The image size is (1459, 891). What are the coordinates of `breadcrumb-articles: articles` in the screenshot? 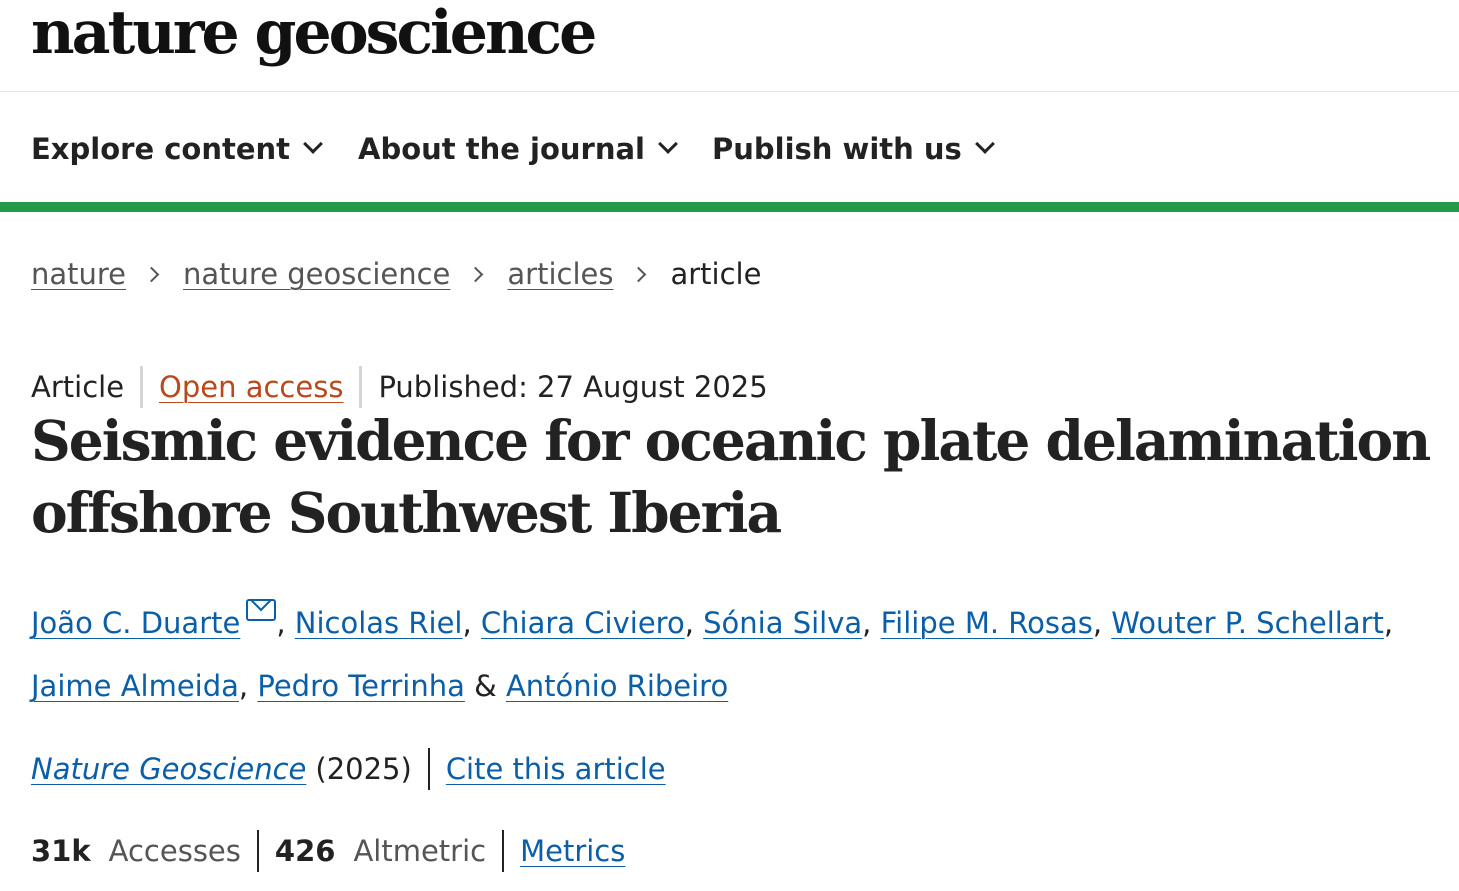 It's located at (560, 274).